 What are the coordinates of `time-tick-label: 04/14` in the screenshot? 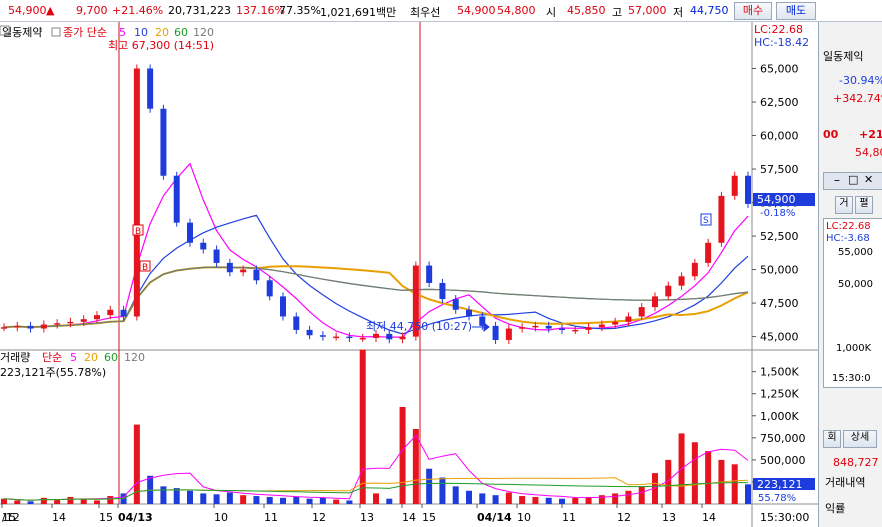 It's located at (494, 517).